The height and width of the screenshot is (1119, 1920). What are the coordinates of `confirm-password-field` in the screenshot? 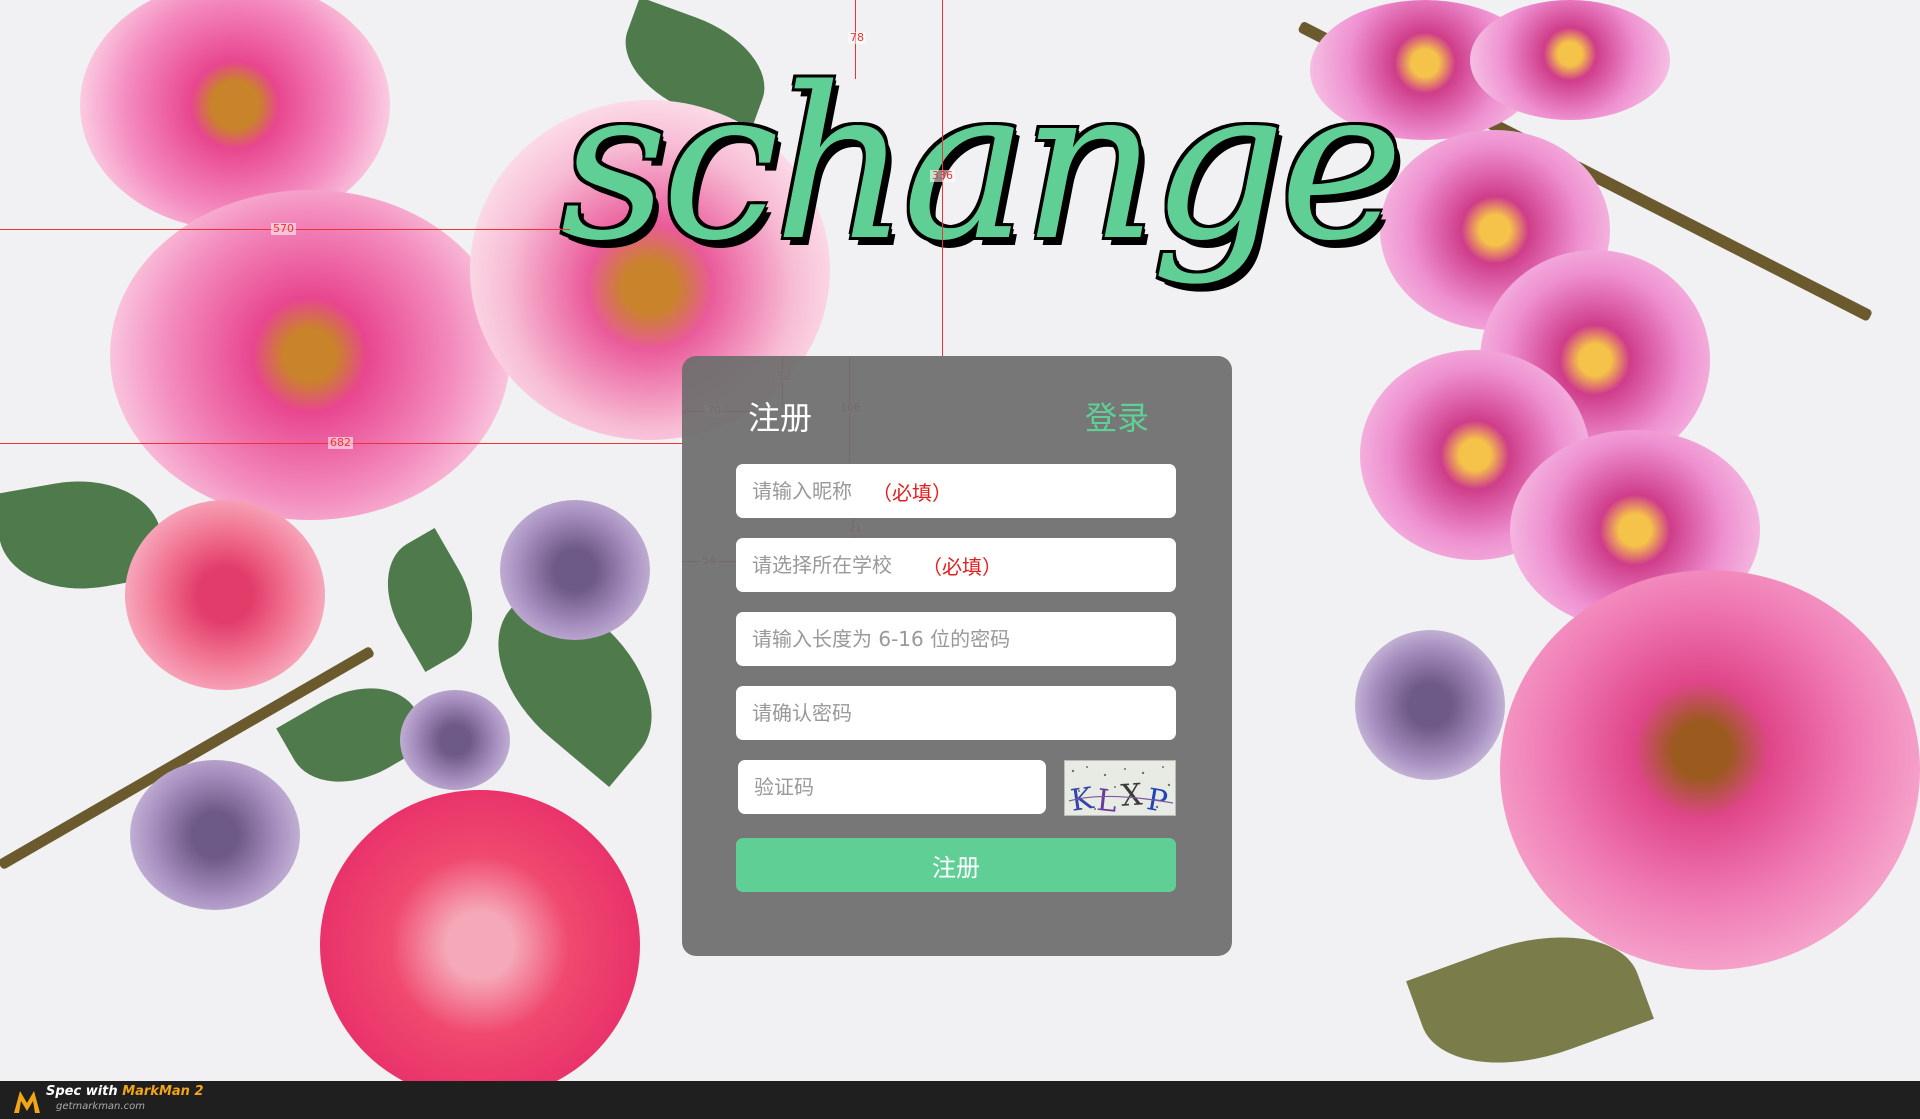 It's located at (956, 713).